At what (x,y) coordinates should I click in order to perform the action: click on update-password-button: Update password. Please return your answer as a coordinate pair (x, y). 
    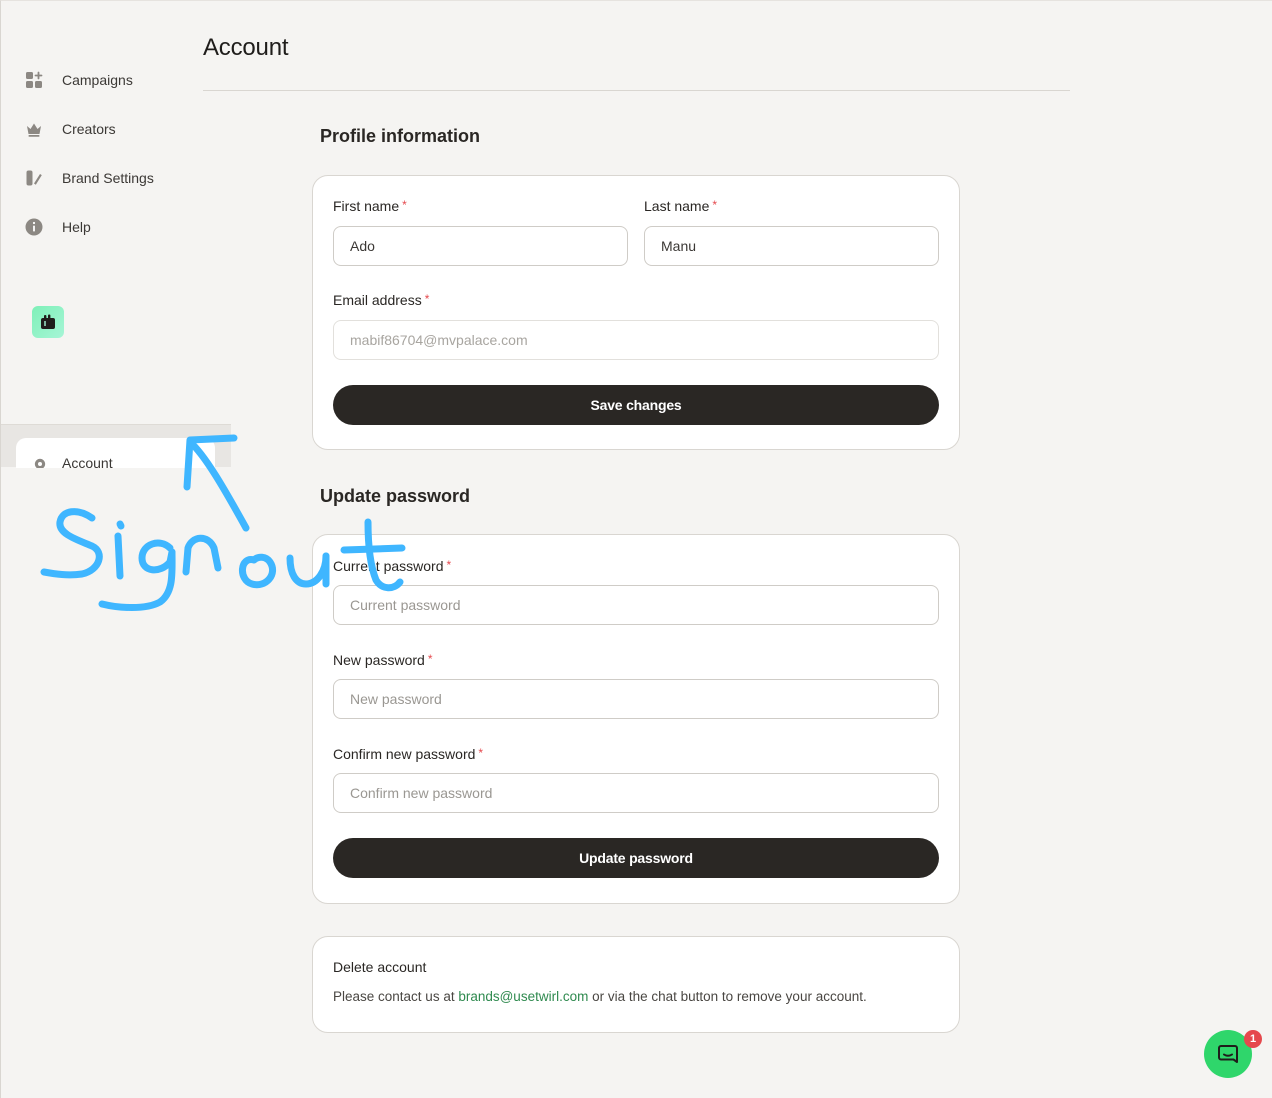
    Looking at the image, I should click on (636, 858).